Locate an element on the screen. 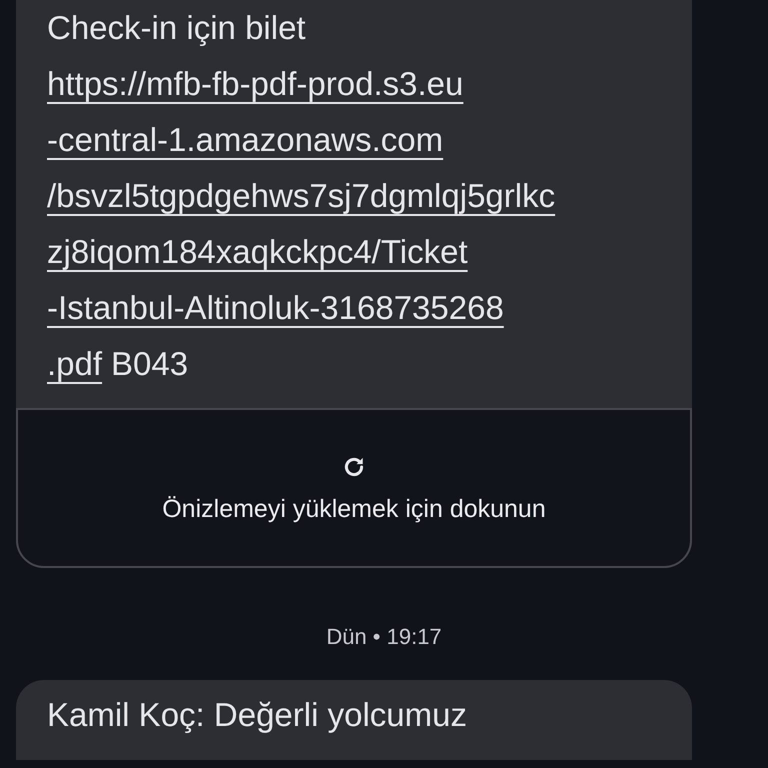 The width and height of the screenshot is (768, 768). message-text: Kamil Koç: Değerli yolcumuz is located at coordinates (257, 714).